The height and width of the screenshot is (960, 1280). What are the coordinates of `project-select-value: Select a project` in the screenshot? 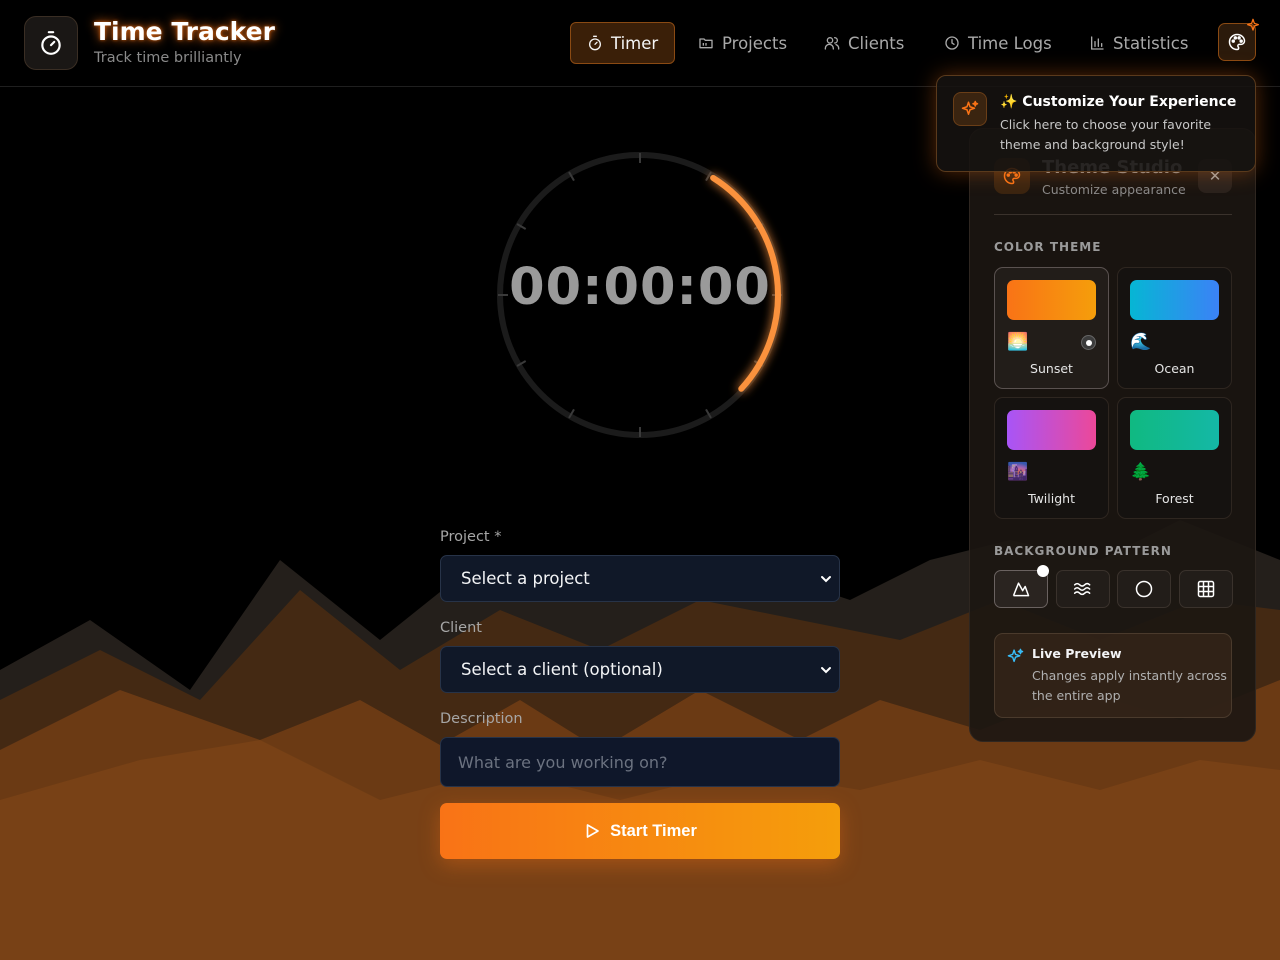 It's located at (525, 578).